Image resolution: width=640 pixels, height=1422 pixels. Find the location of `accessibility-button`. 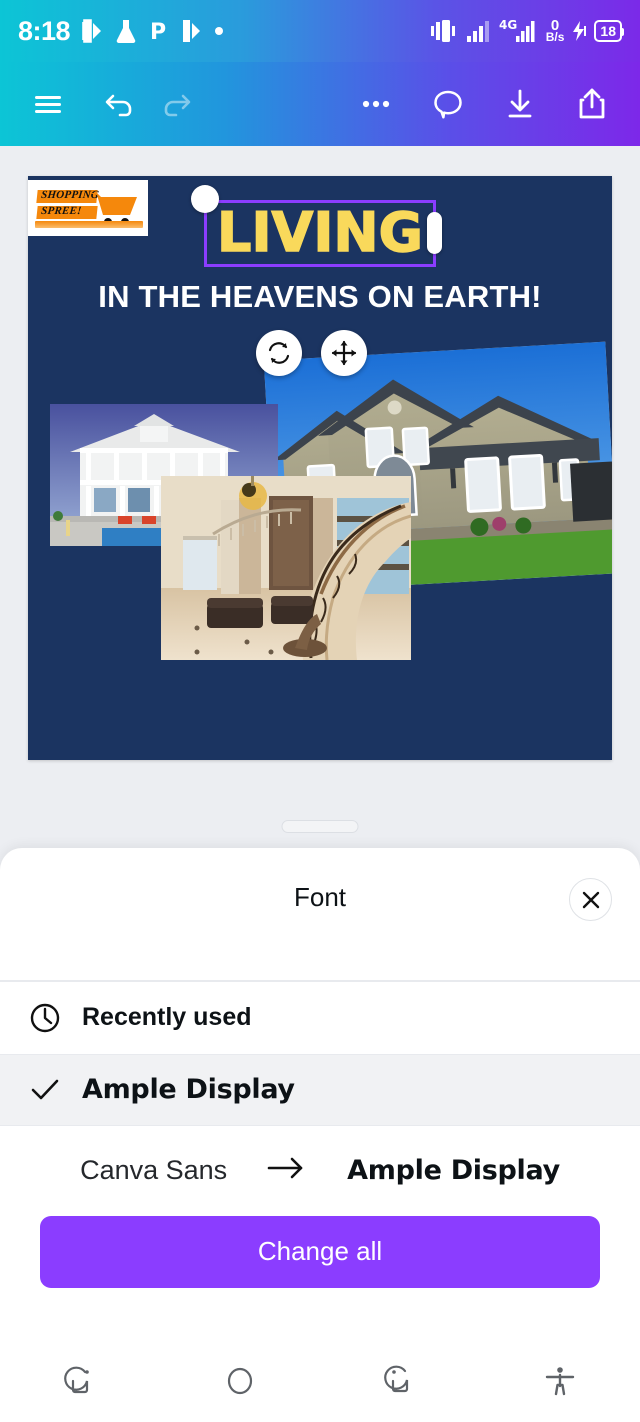

accessibility-button is located at coordinates (560, 1381).